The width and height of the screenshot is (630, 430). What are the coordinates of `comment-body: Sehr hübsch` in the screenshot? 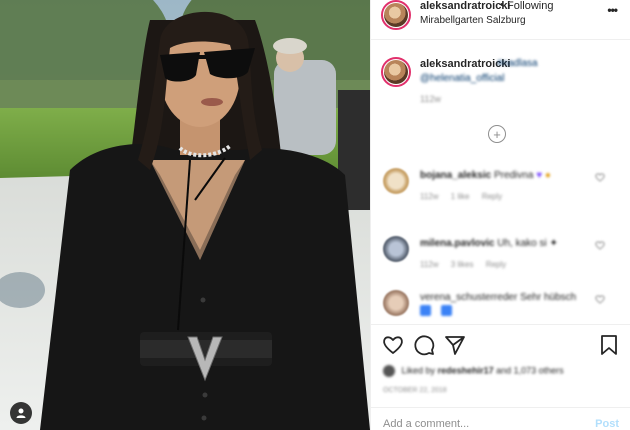 It's located at (548, 297).